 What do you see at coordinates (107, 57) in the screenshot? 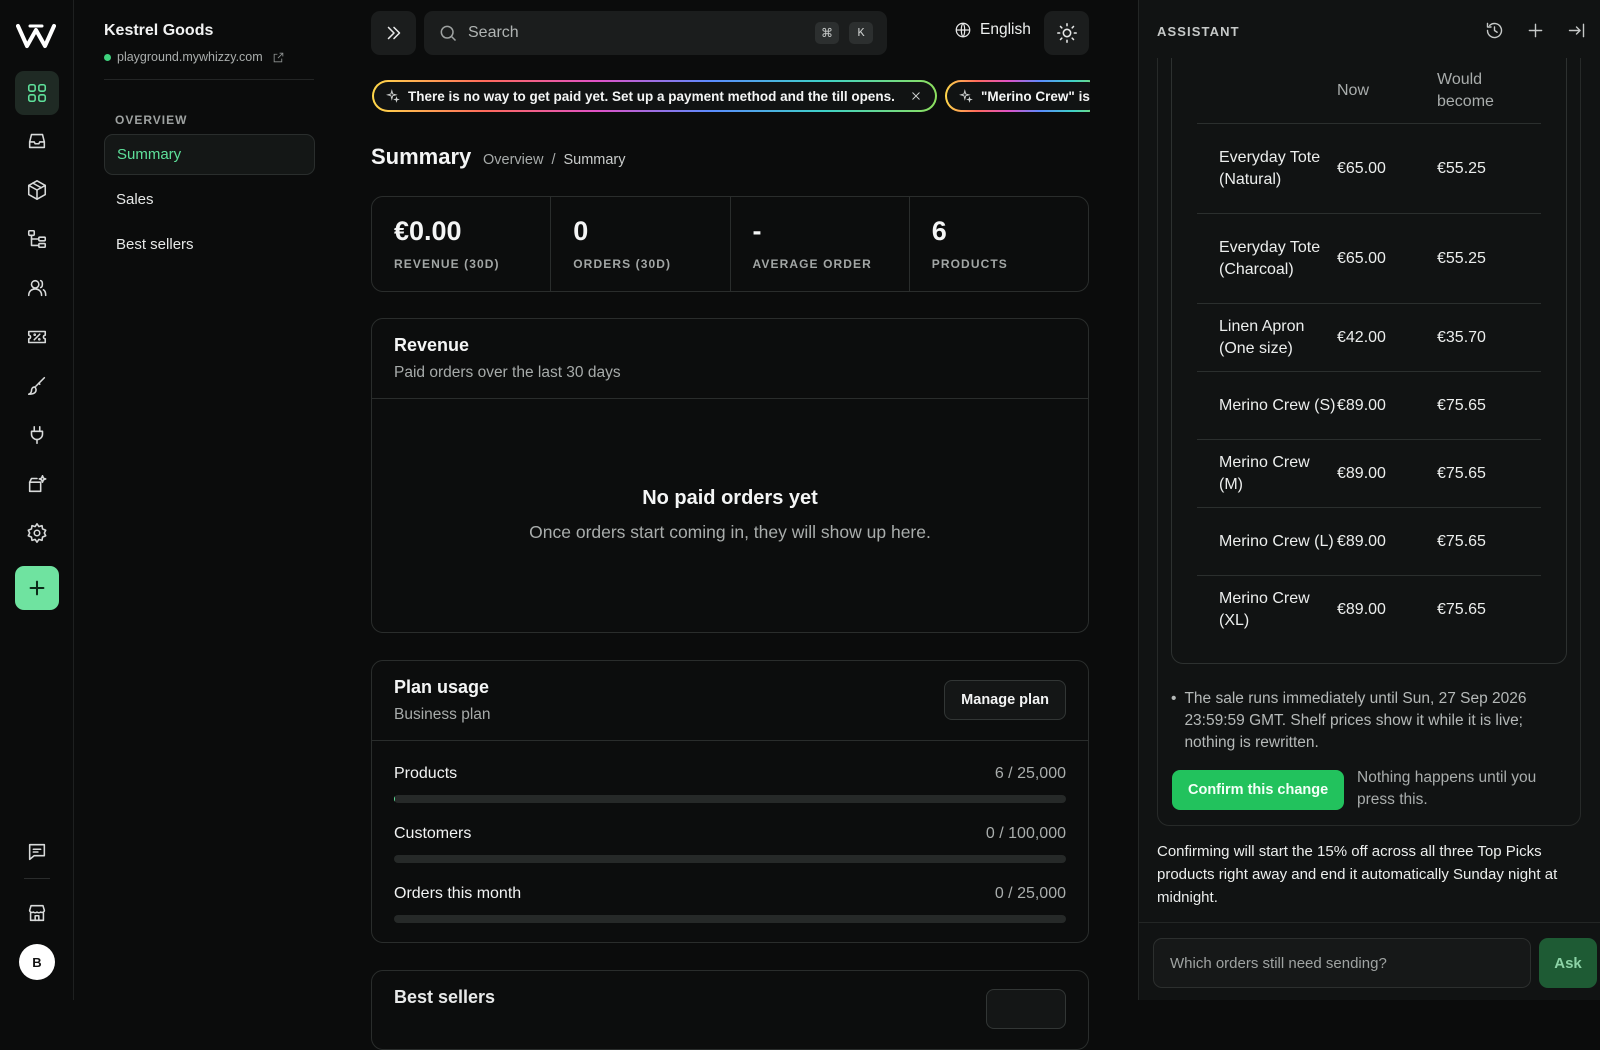
I see `status-dot` at bounding box center [107, 57].